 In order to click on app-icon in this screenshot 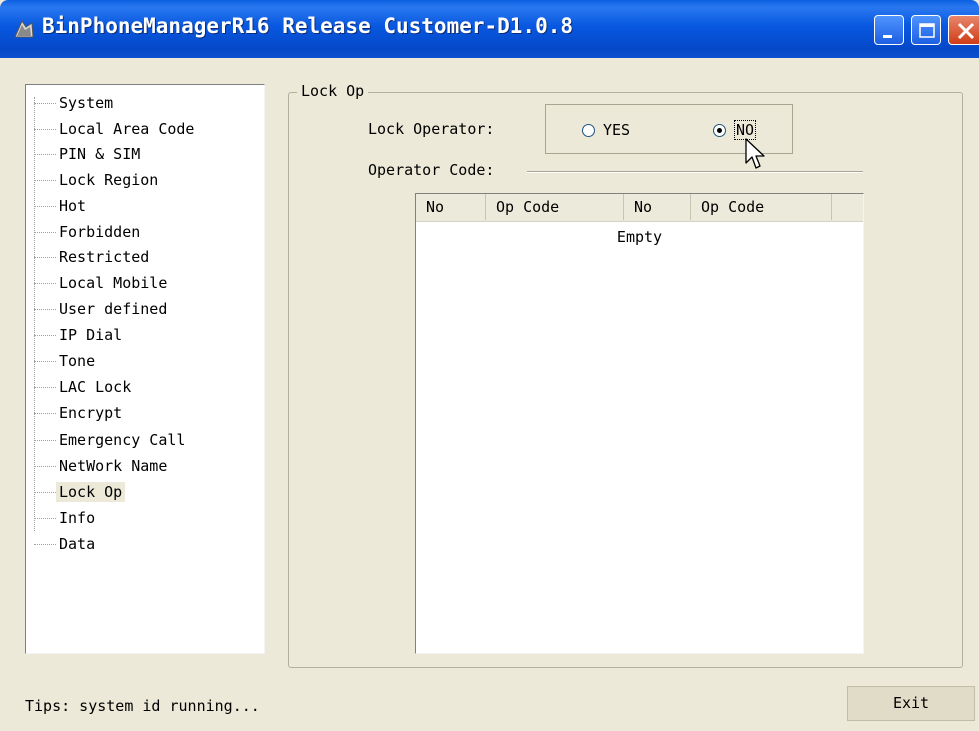, I will do `click(24, 28)`.